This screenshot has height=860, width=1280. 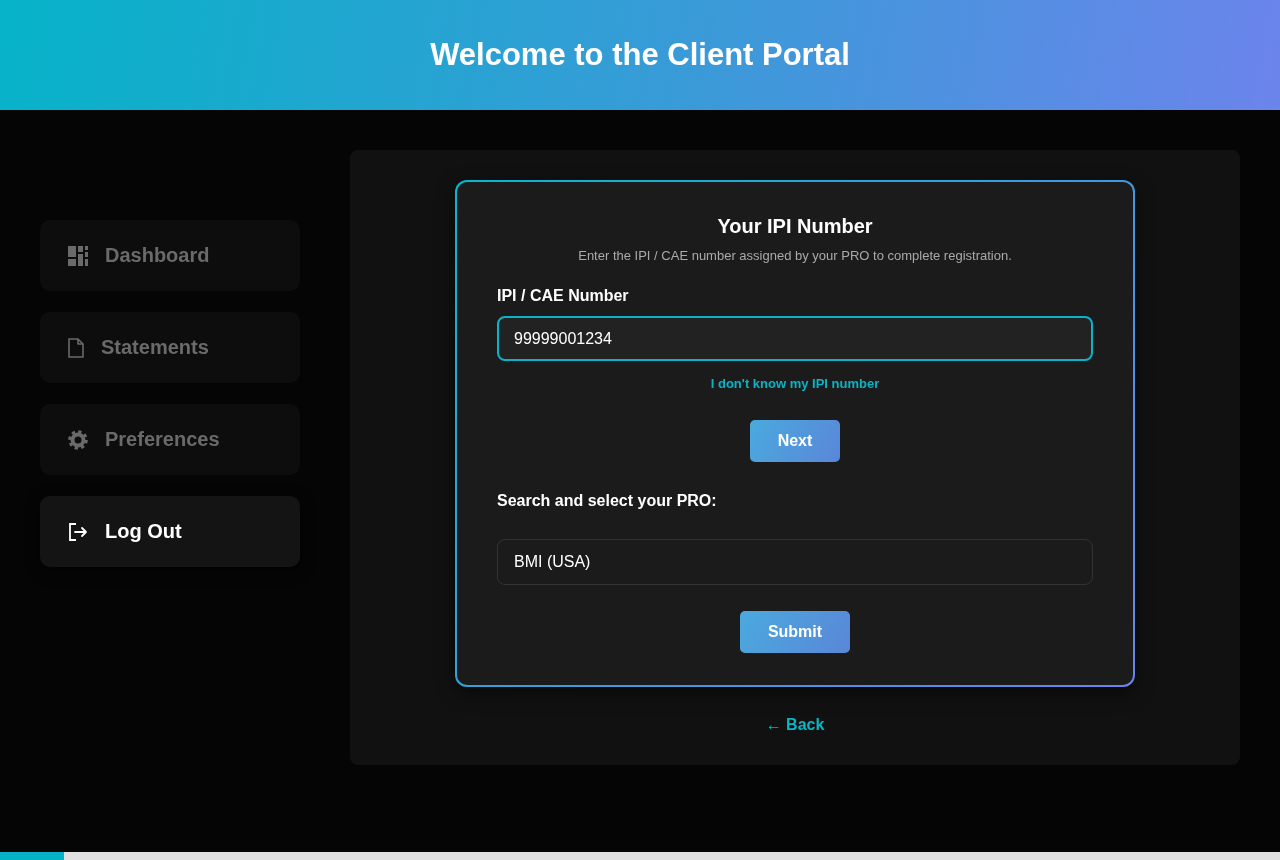 What do you see at coordinates (78, 255) in the screenshot?
I see `dashboard-icon` at bounding box center [78, 255].